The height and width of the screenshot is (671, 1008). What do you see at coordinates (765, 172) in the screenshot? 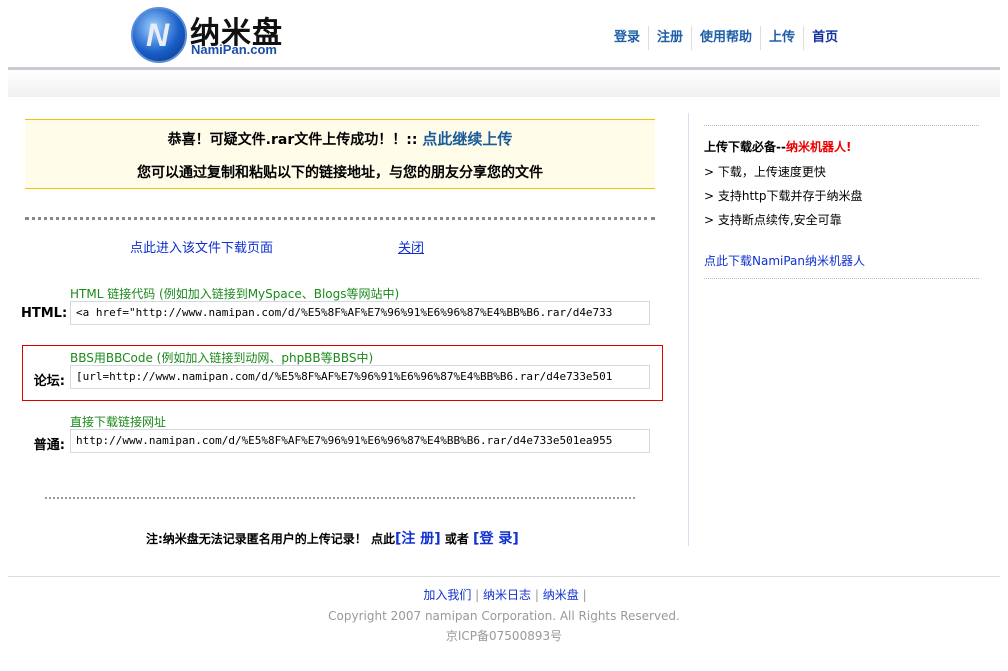
I see `sidebar-item: > 下载，上传速度更快` at bounding box center [765, 172].